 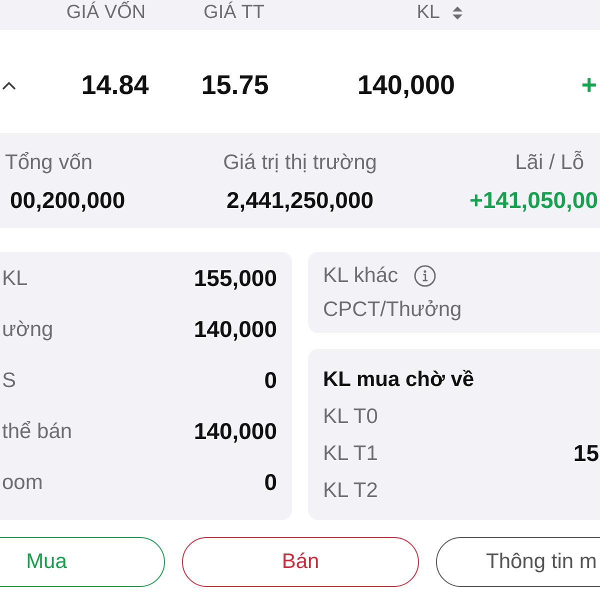 I want to click on table-cell: 14.84, so click(x=115, y=85).